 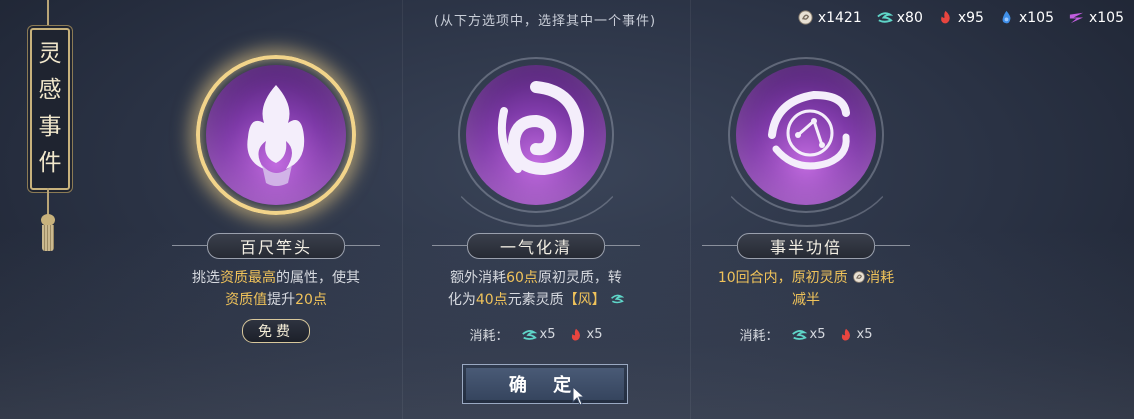 I want to click on resource-fire-value: x95, so click(x=970, y=17).